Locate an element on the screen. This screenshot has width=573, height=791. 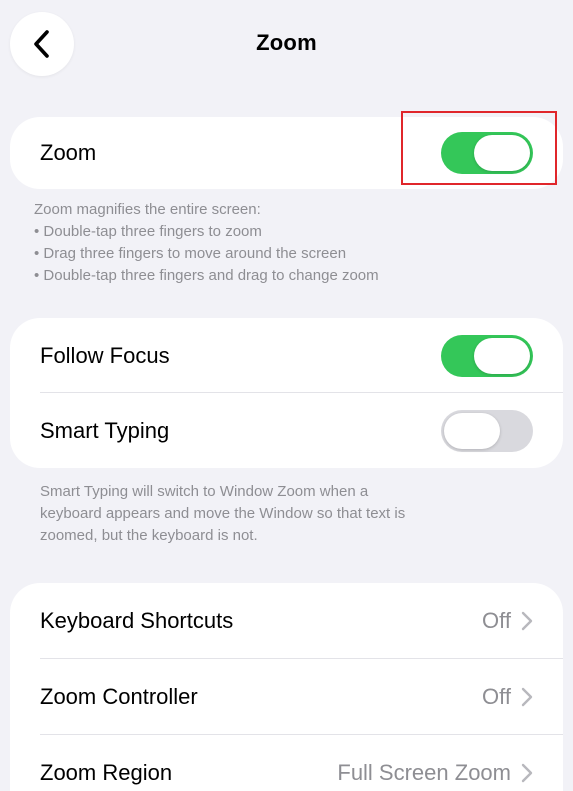
keyboard-shortcuts-label: Keyboard Shortcuts is located at coordinates (137, 620).